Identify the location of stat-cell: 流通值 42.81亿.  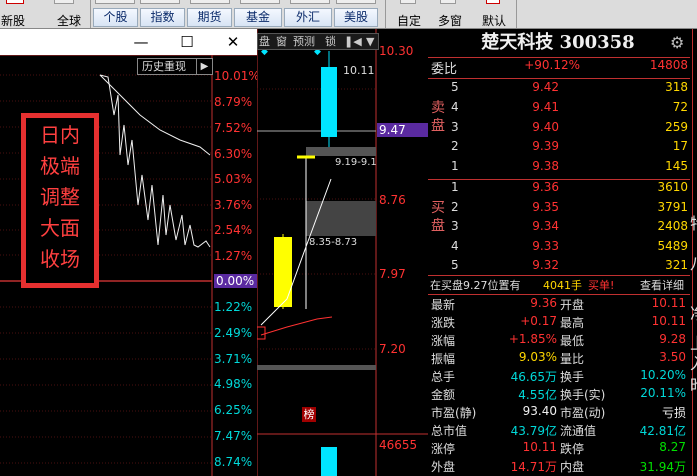
(623, 430).